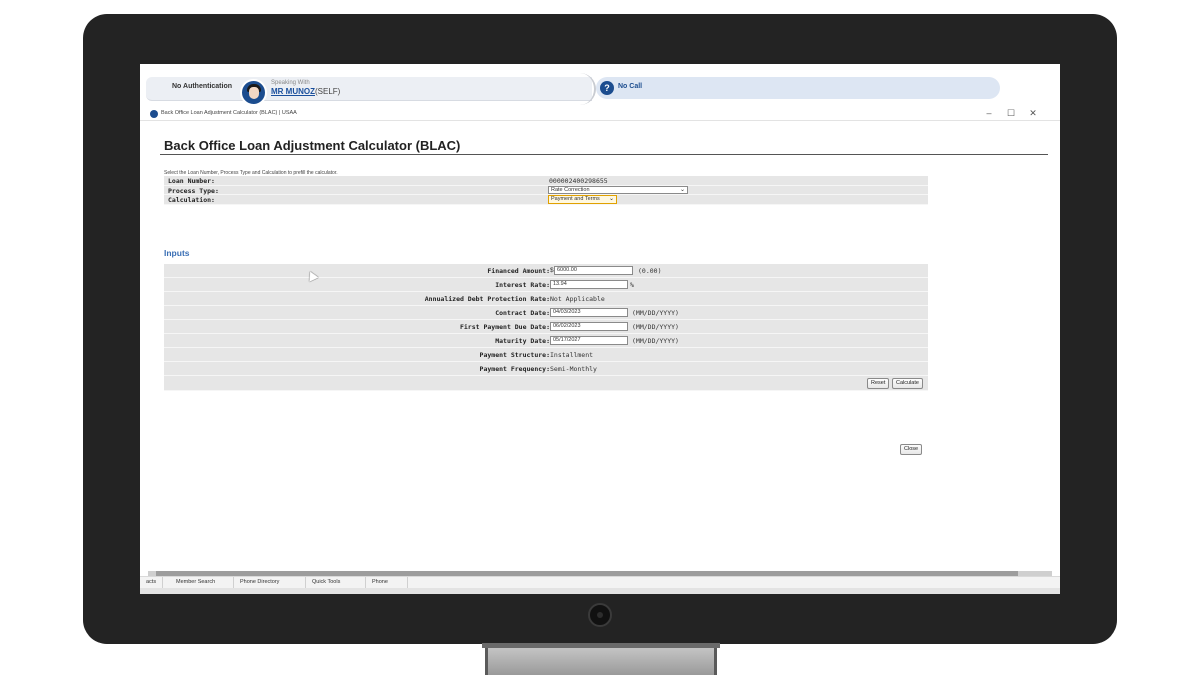 The image size is (1200, 675). I want to click on payment-structure-label: Payment Structure:, so click(514, 355).